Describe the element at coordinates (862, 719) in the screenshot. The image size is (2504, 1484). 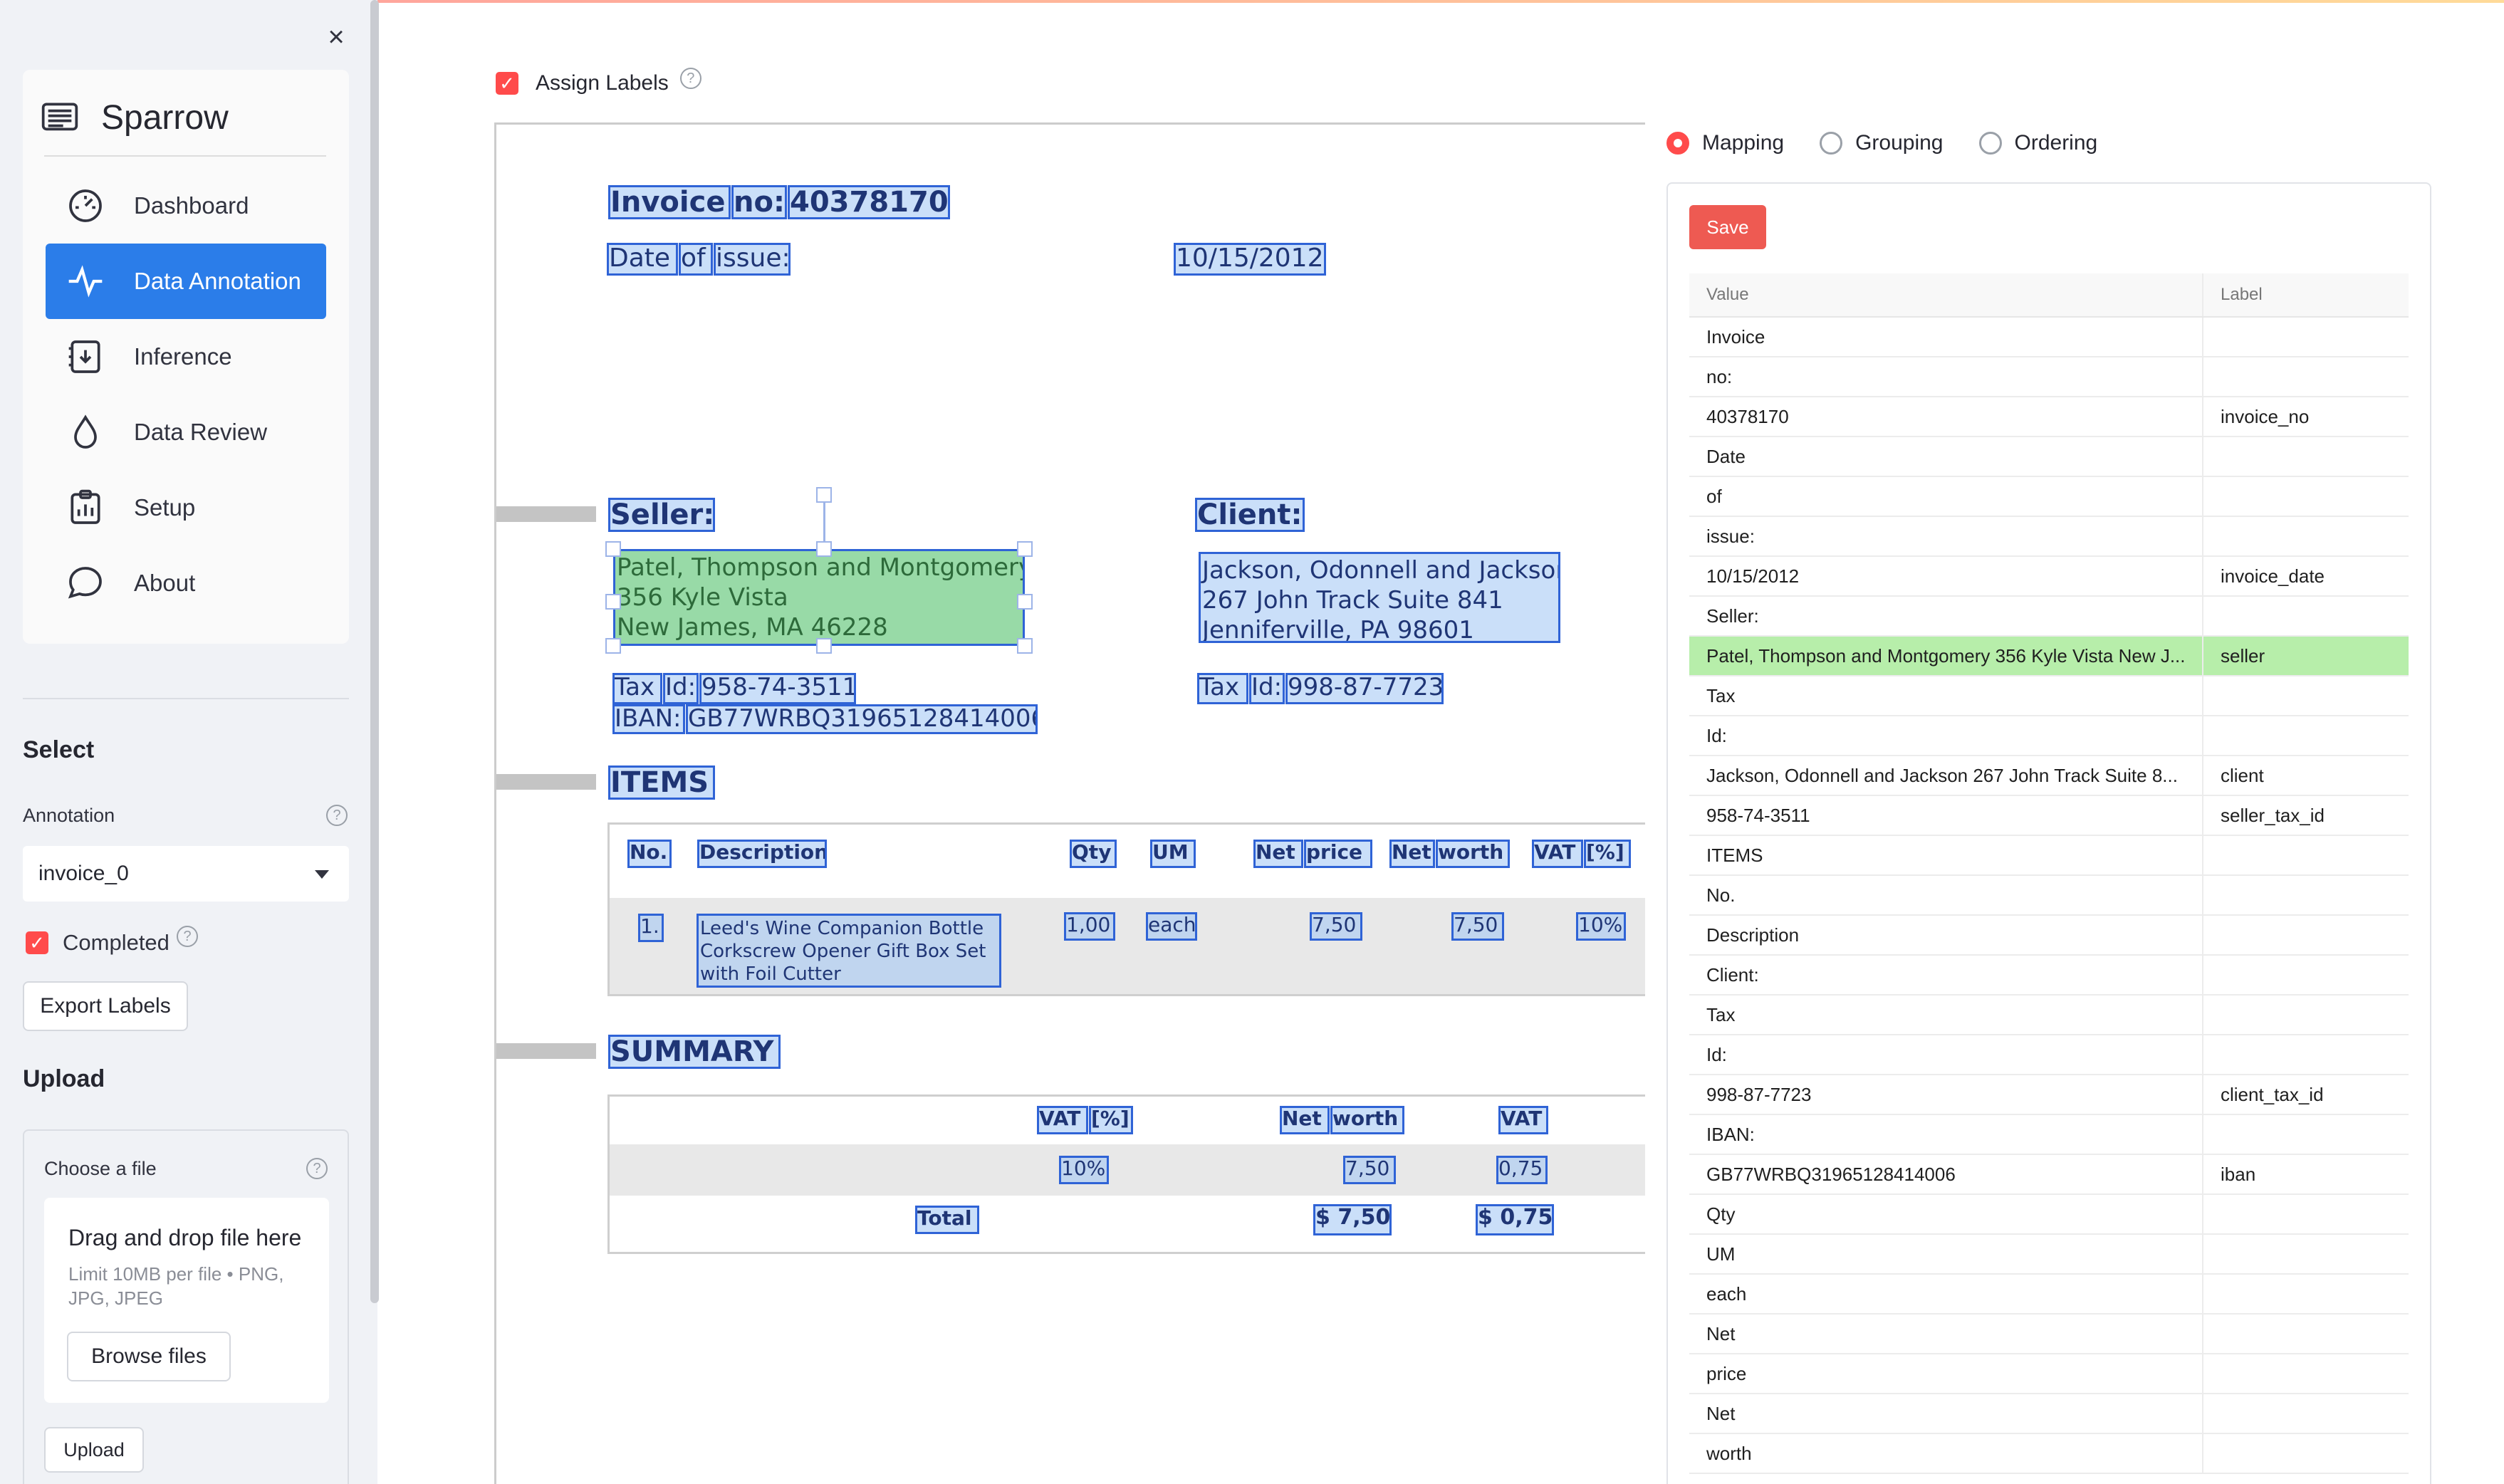
I see `box-iban-value: GB77WRBQ31965128414006` at that location.